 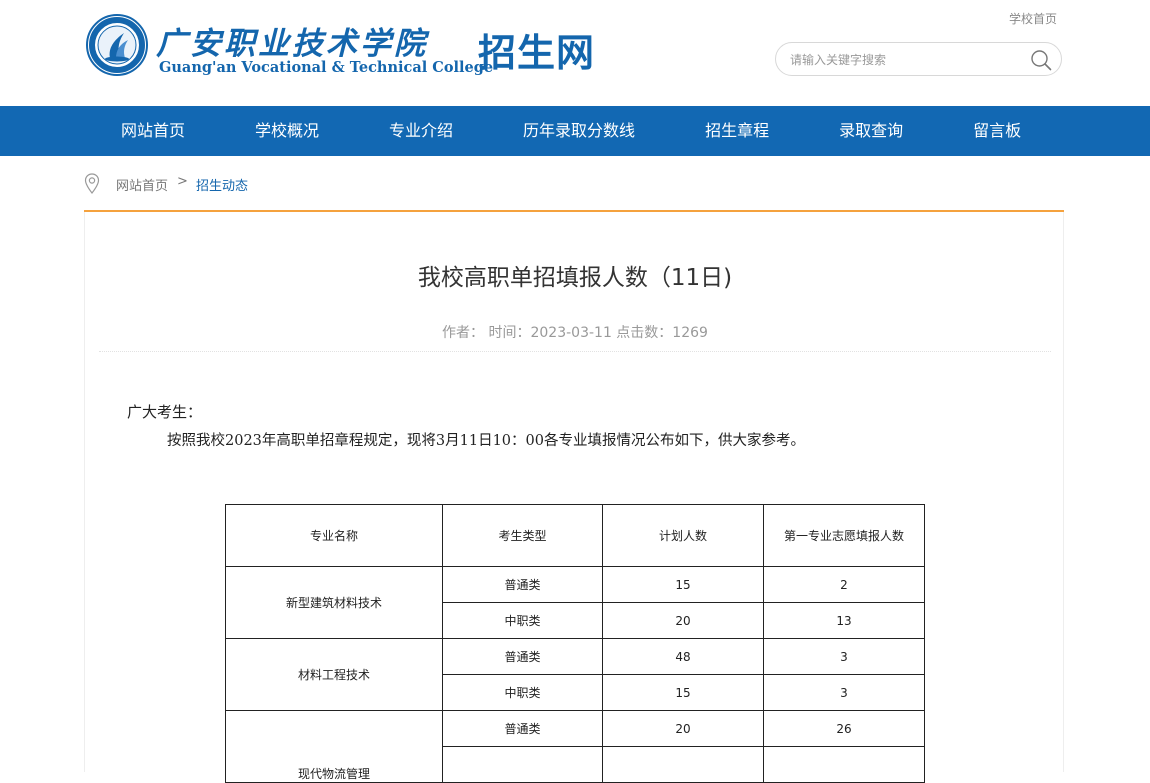 What do you see at coordinates (575, 278) in the screenshot?
I see `article-title: 我校高职单招填报人数（11日)` at bounding box center [575, 278].